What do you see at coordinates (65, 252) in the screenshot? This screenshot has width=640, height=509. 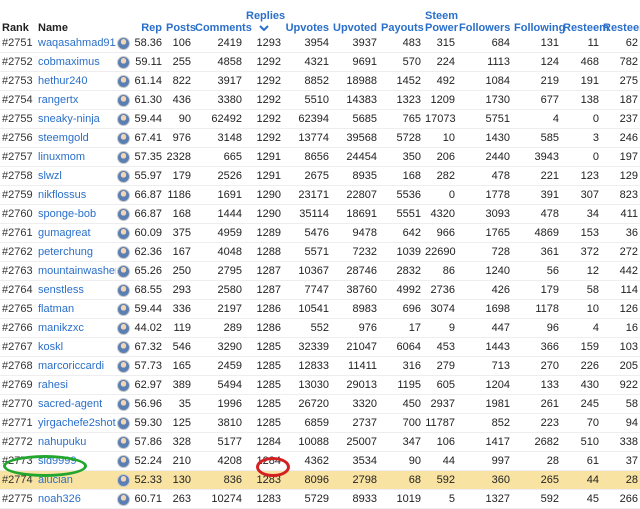 I see `user-link: peterchung` at bounding box center [65, 252].